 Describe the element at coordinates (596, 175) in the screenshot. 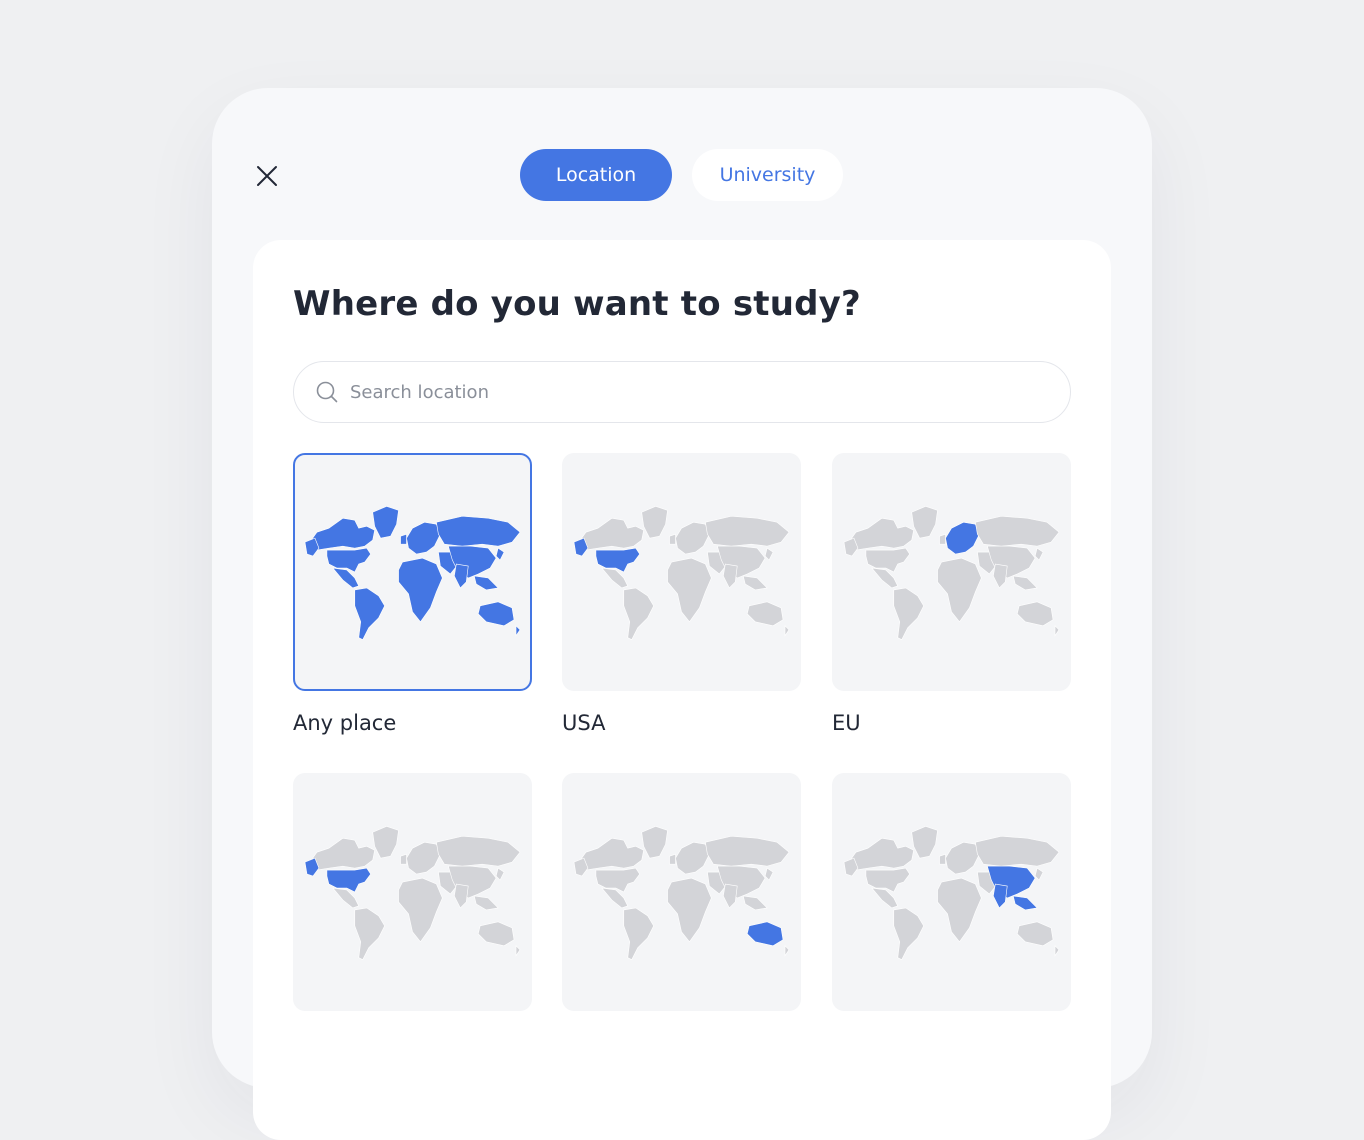

I see `tab-location: Location` at that location.